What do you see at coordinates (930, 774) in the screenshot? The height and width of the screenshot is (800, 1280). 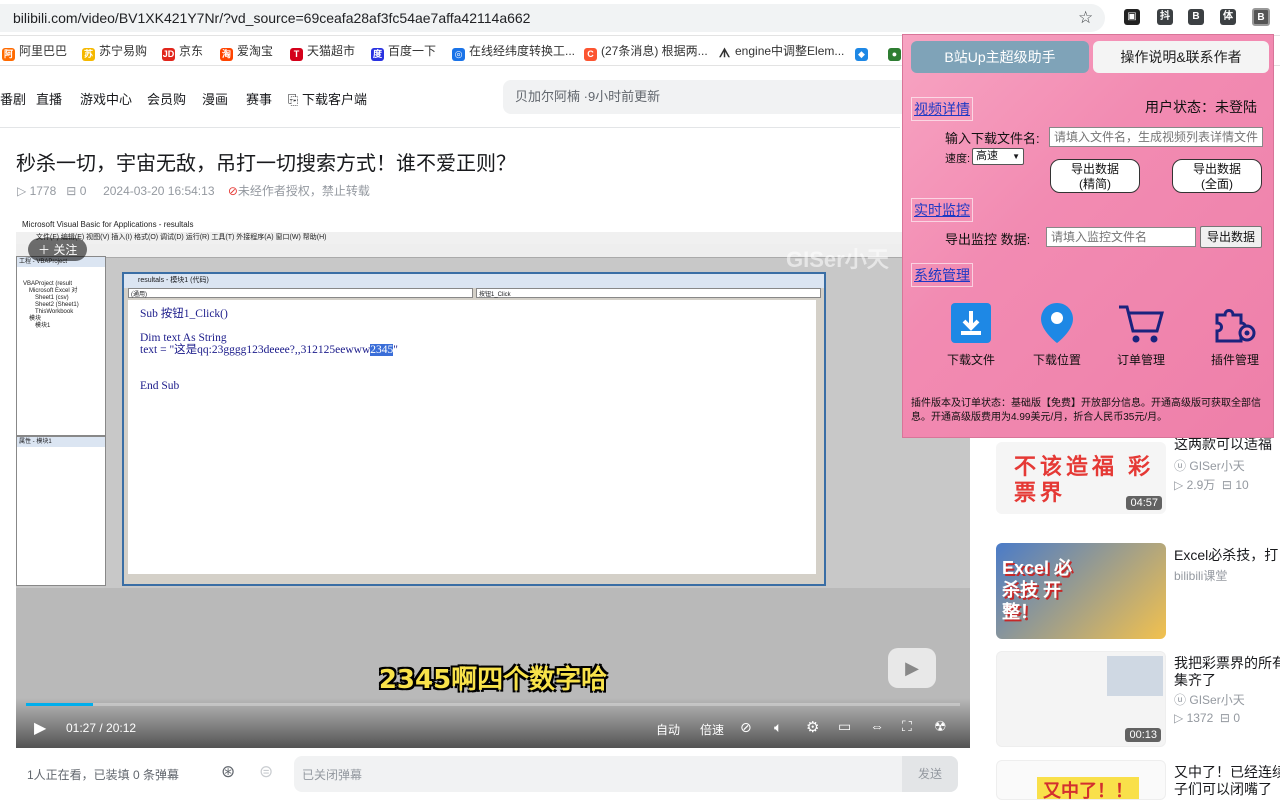 I see `send-button: 发送` at bounding box center [930, 774].